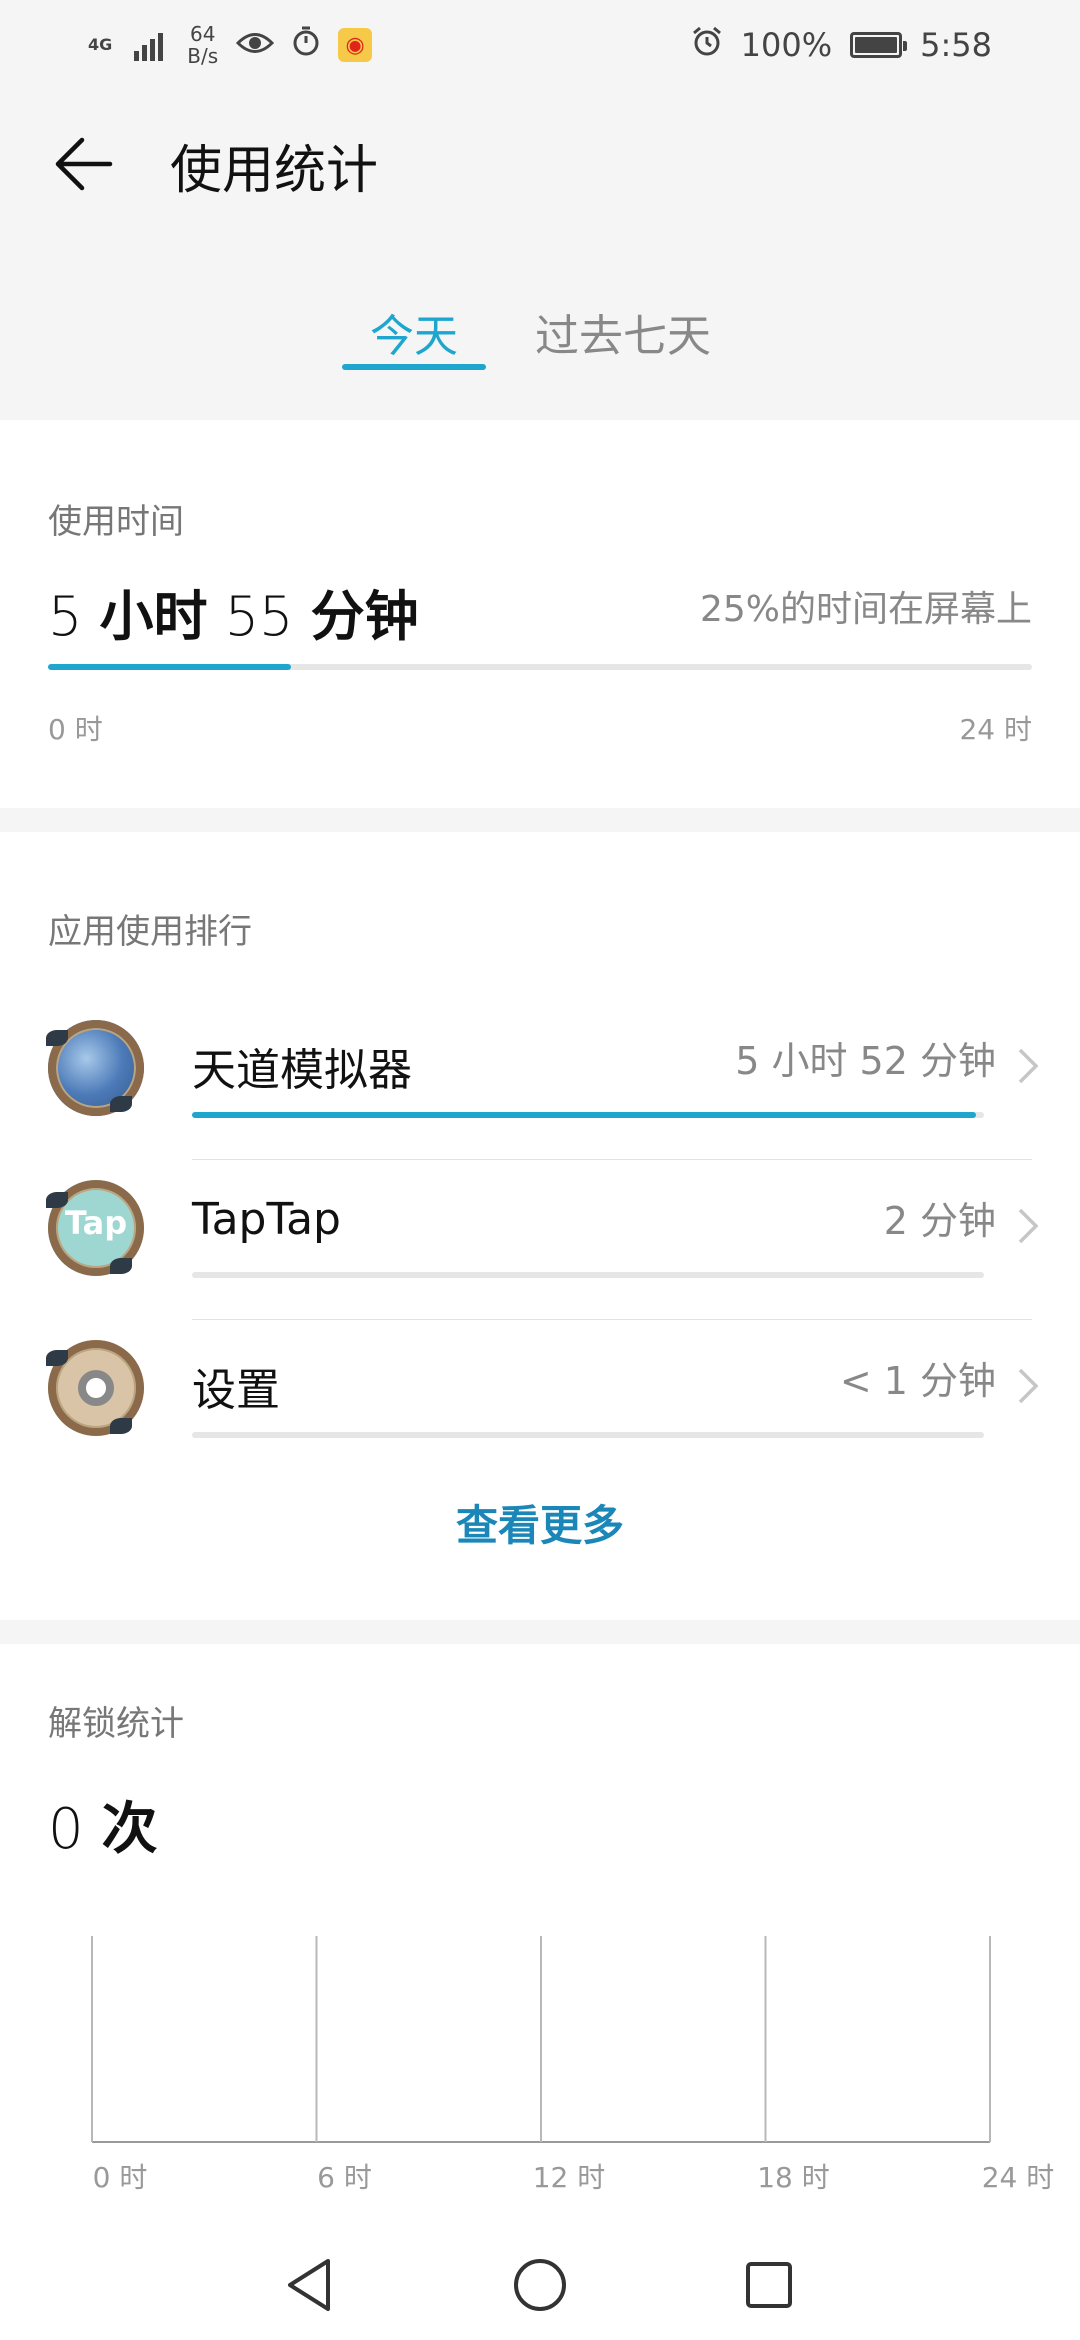  What do you see at coordinates (95, 1228) in the screenshot?
I see `taptap-icon: Tap` at bounding box center [95, 1228].